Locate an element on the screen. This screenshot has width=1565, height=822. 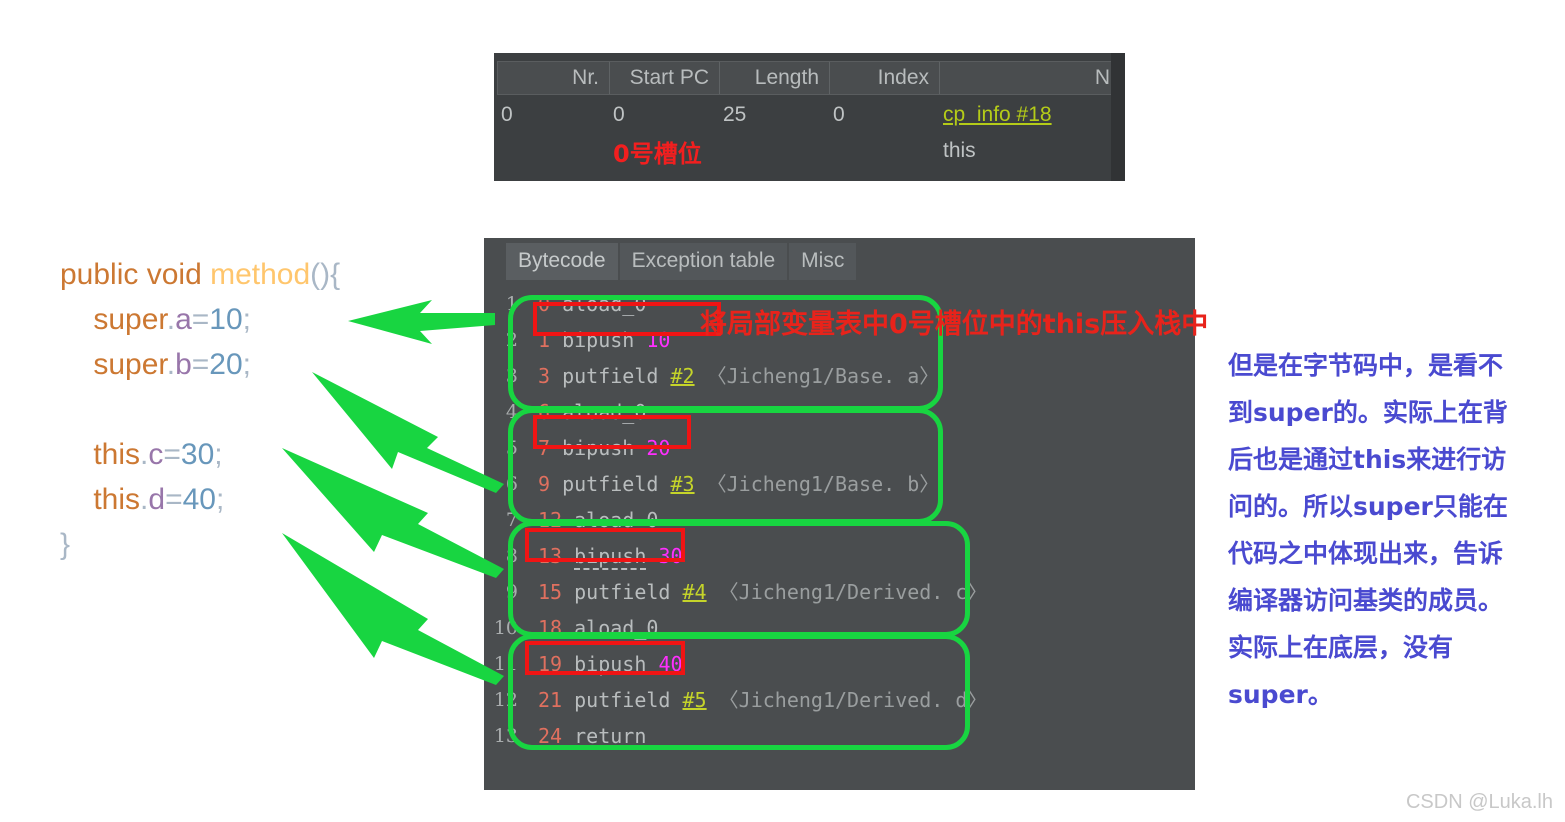
table-row: 0 0 25 0 cp_info #18 is located at coordinates (809, 115).